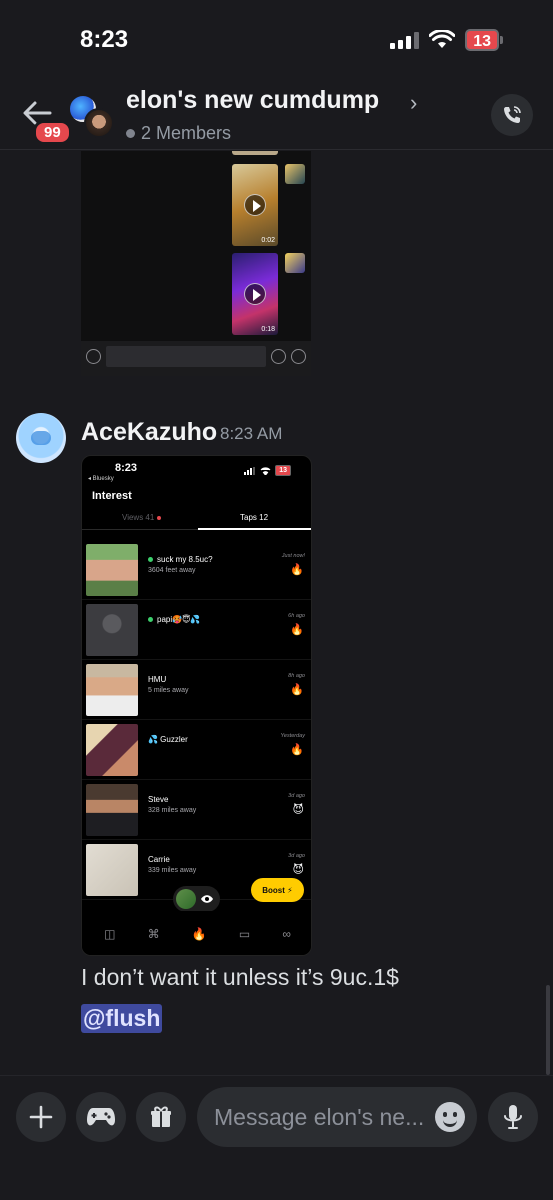 Image resolution: width=553 pixels, height=1200 pixels. I want to click on gift-icon, so click(161, 1116).